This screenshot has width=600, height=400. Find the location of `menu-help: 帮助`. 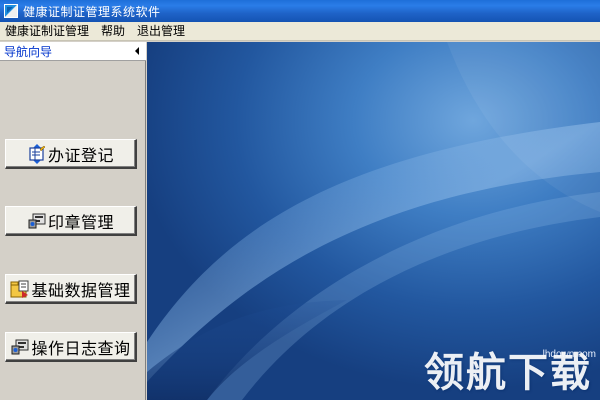

menu-help: 帮助 is located at coordinates (113, 31).